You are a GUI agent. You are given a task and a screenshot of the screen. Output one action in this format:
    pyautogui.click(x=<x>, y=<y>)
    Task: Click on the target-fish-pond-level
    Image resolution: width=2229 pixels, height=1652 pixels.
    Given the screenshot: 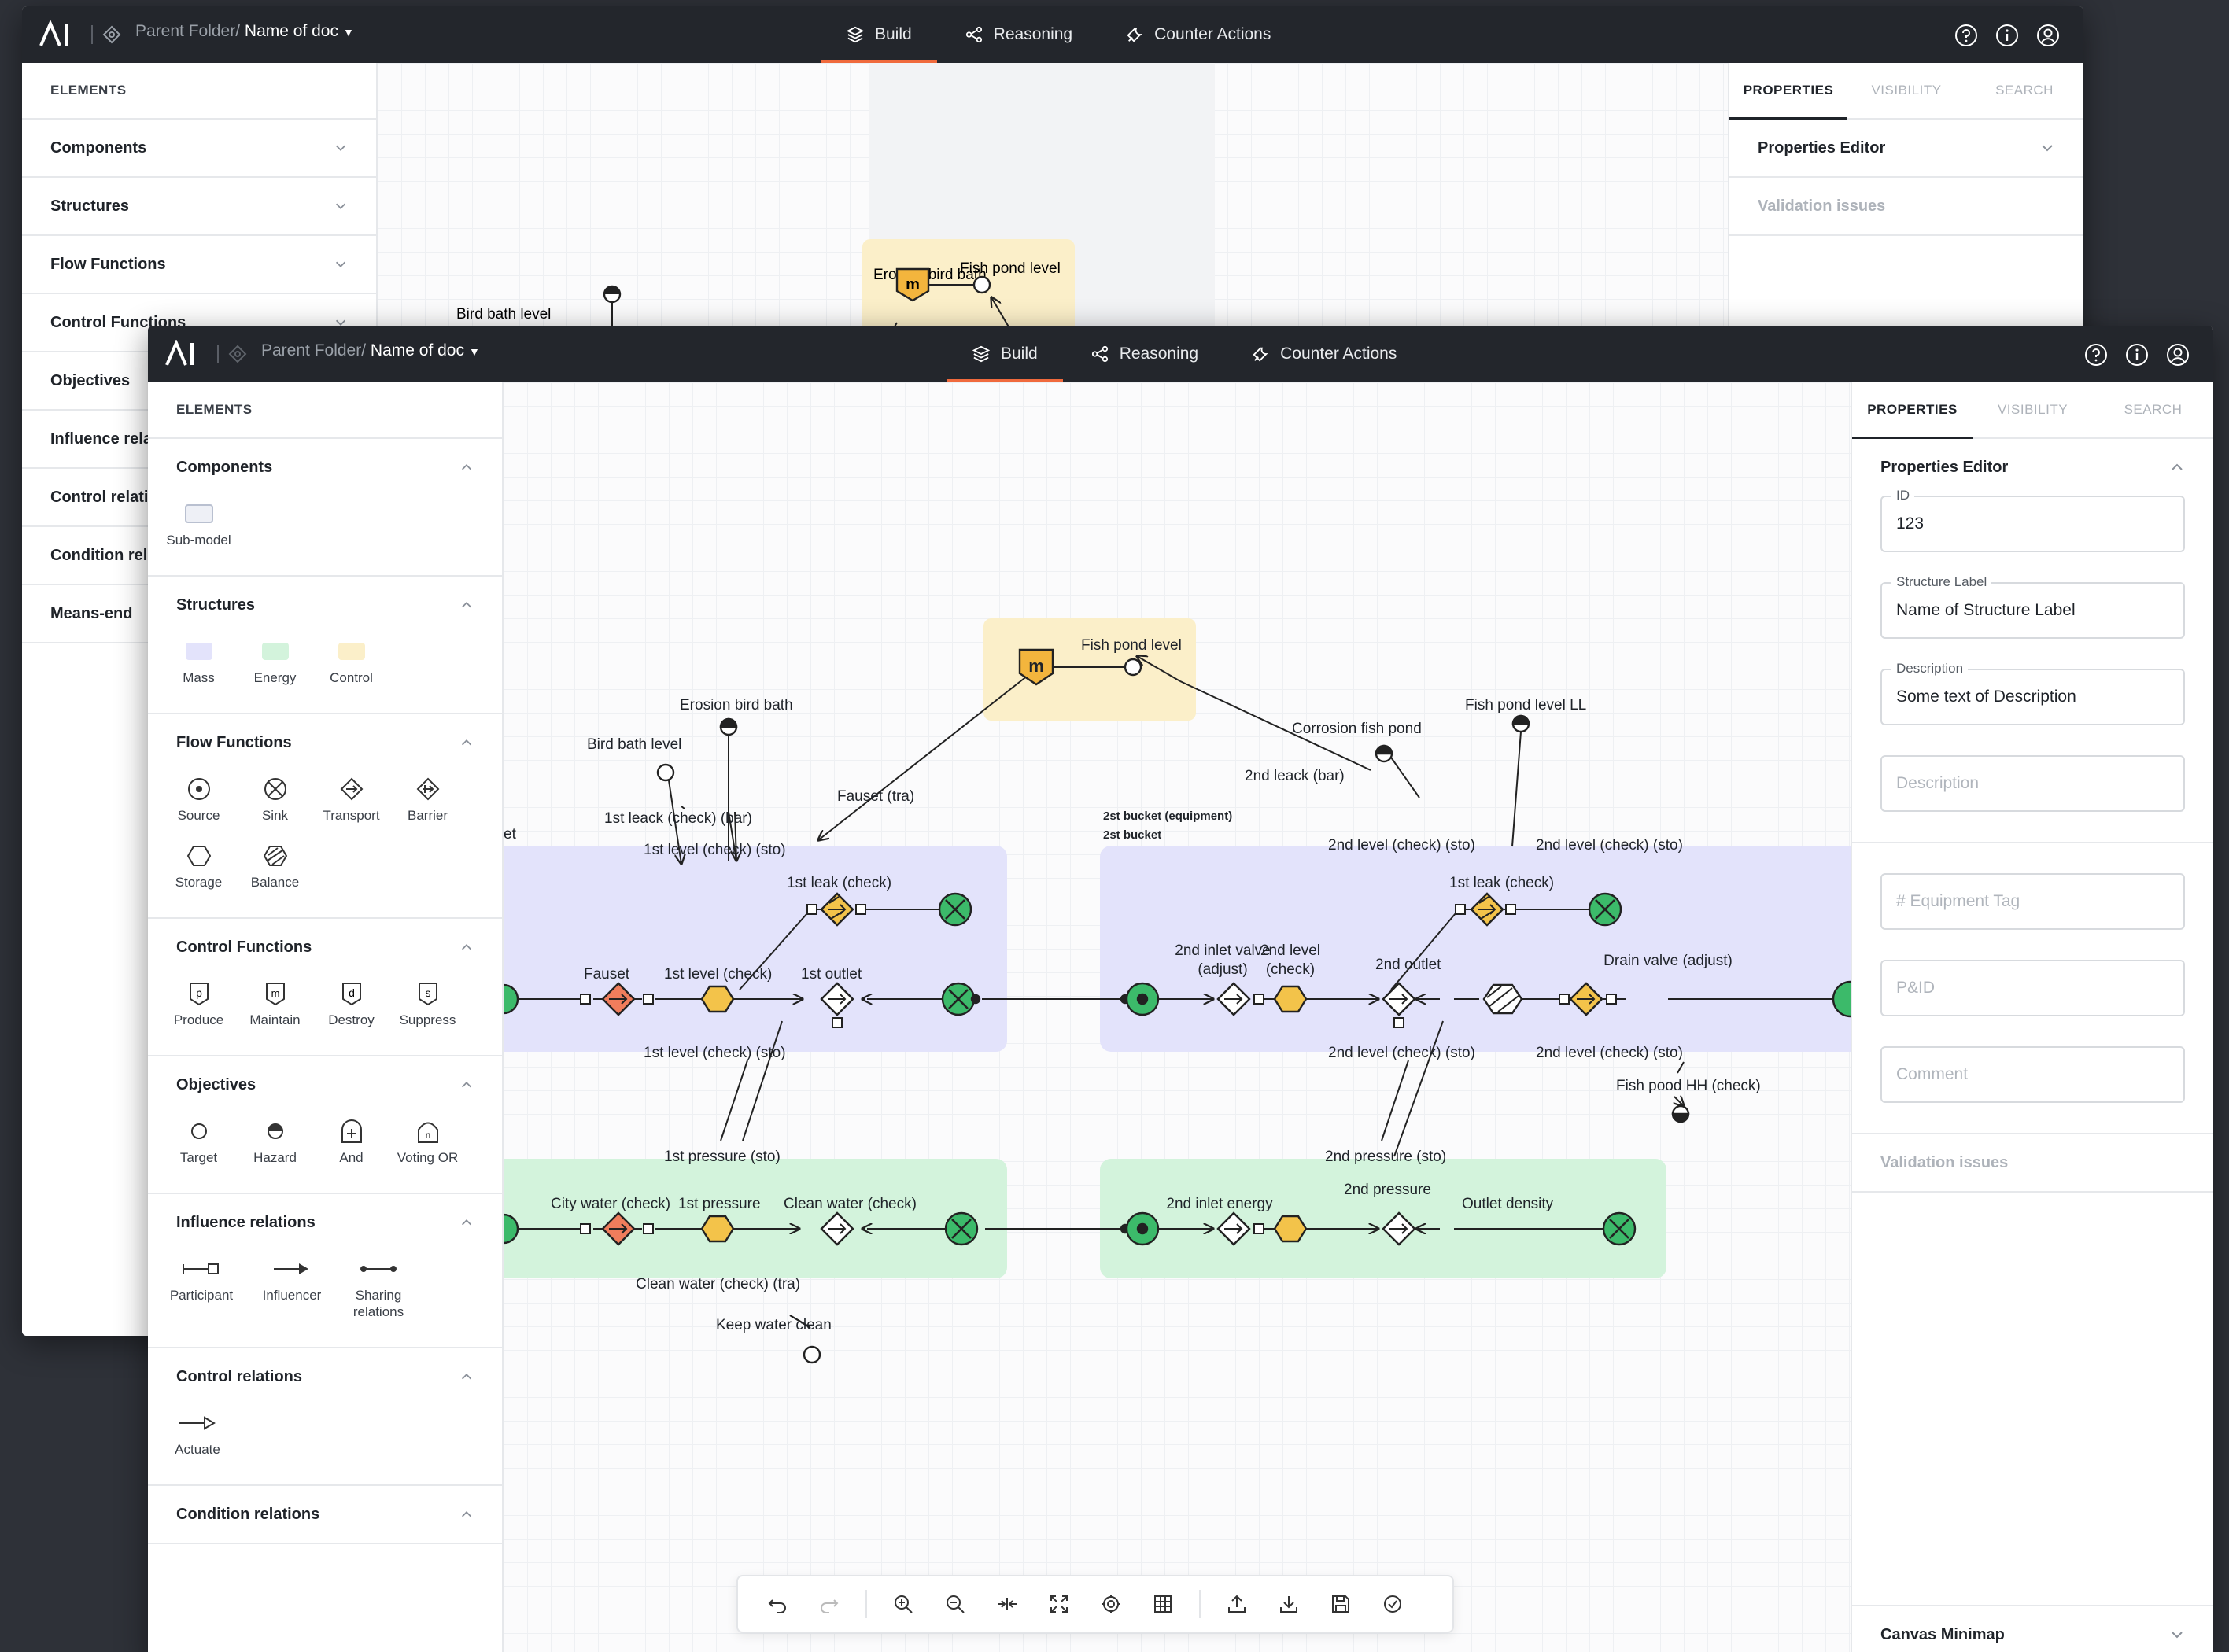 What is the action you would take?
    pyautogui.click(x=1133, y=667)
    